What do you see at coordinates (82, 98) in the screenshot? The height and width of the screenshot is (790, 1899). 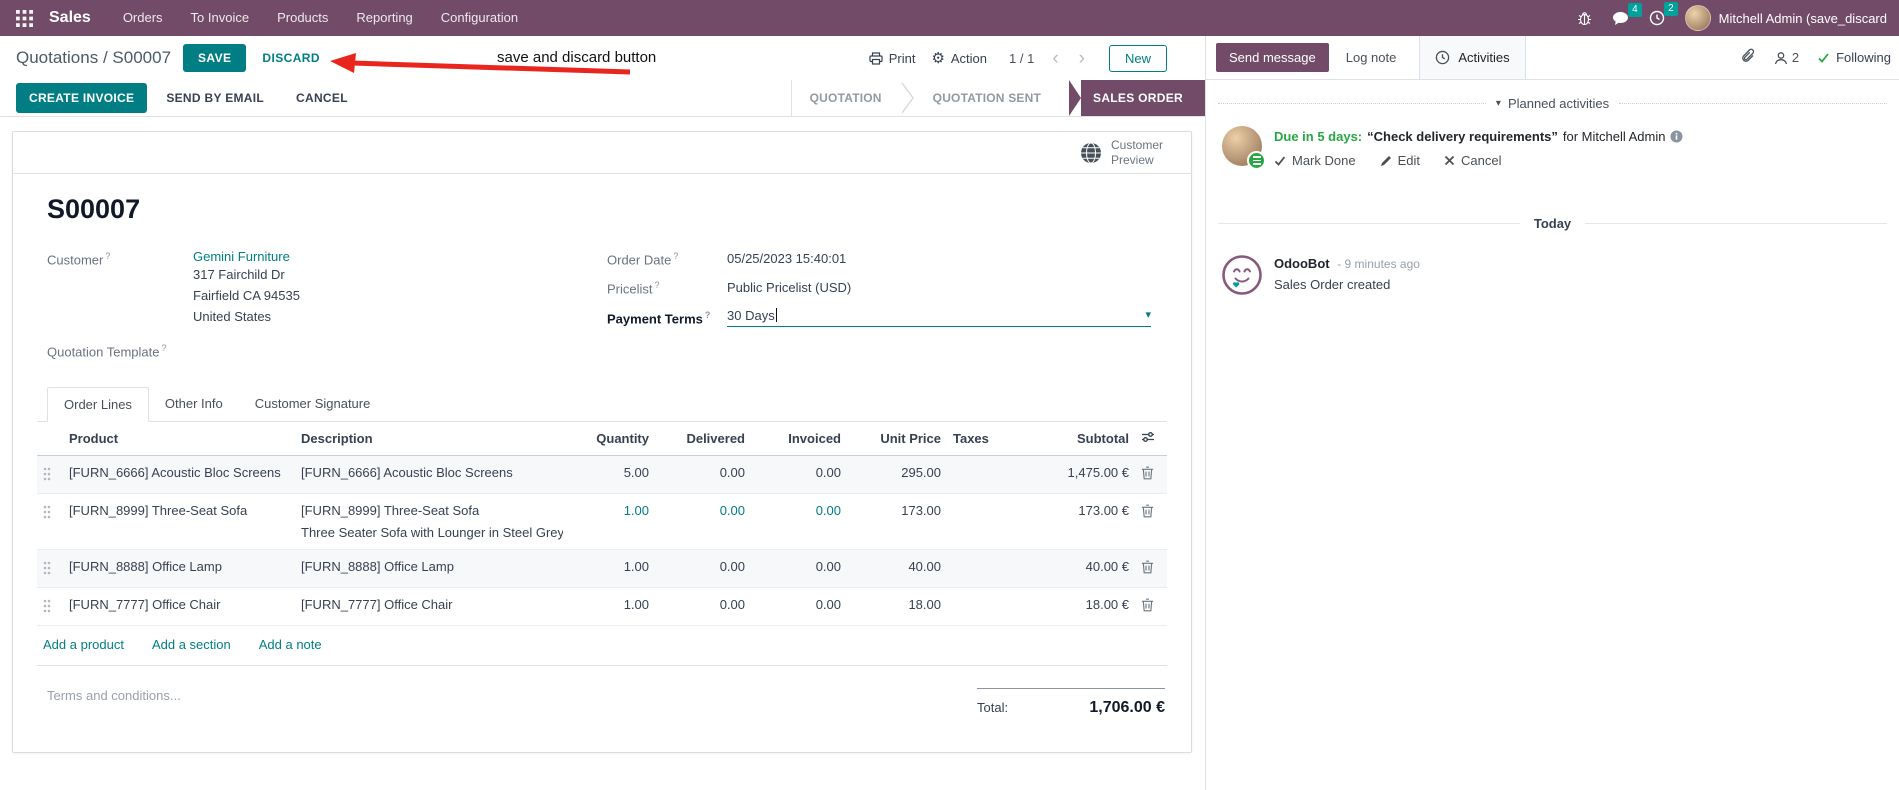 I see `create-invoice-button: CREATE INVOICE` at bounding box center [82, 98].